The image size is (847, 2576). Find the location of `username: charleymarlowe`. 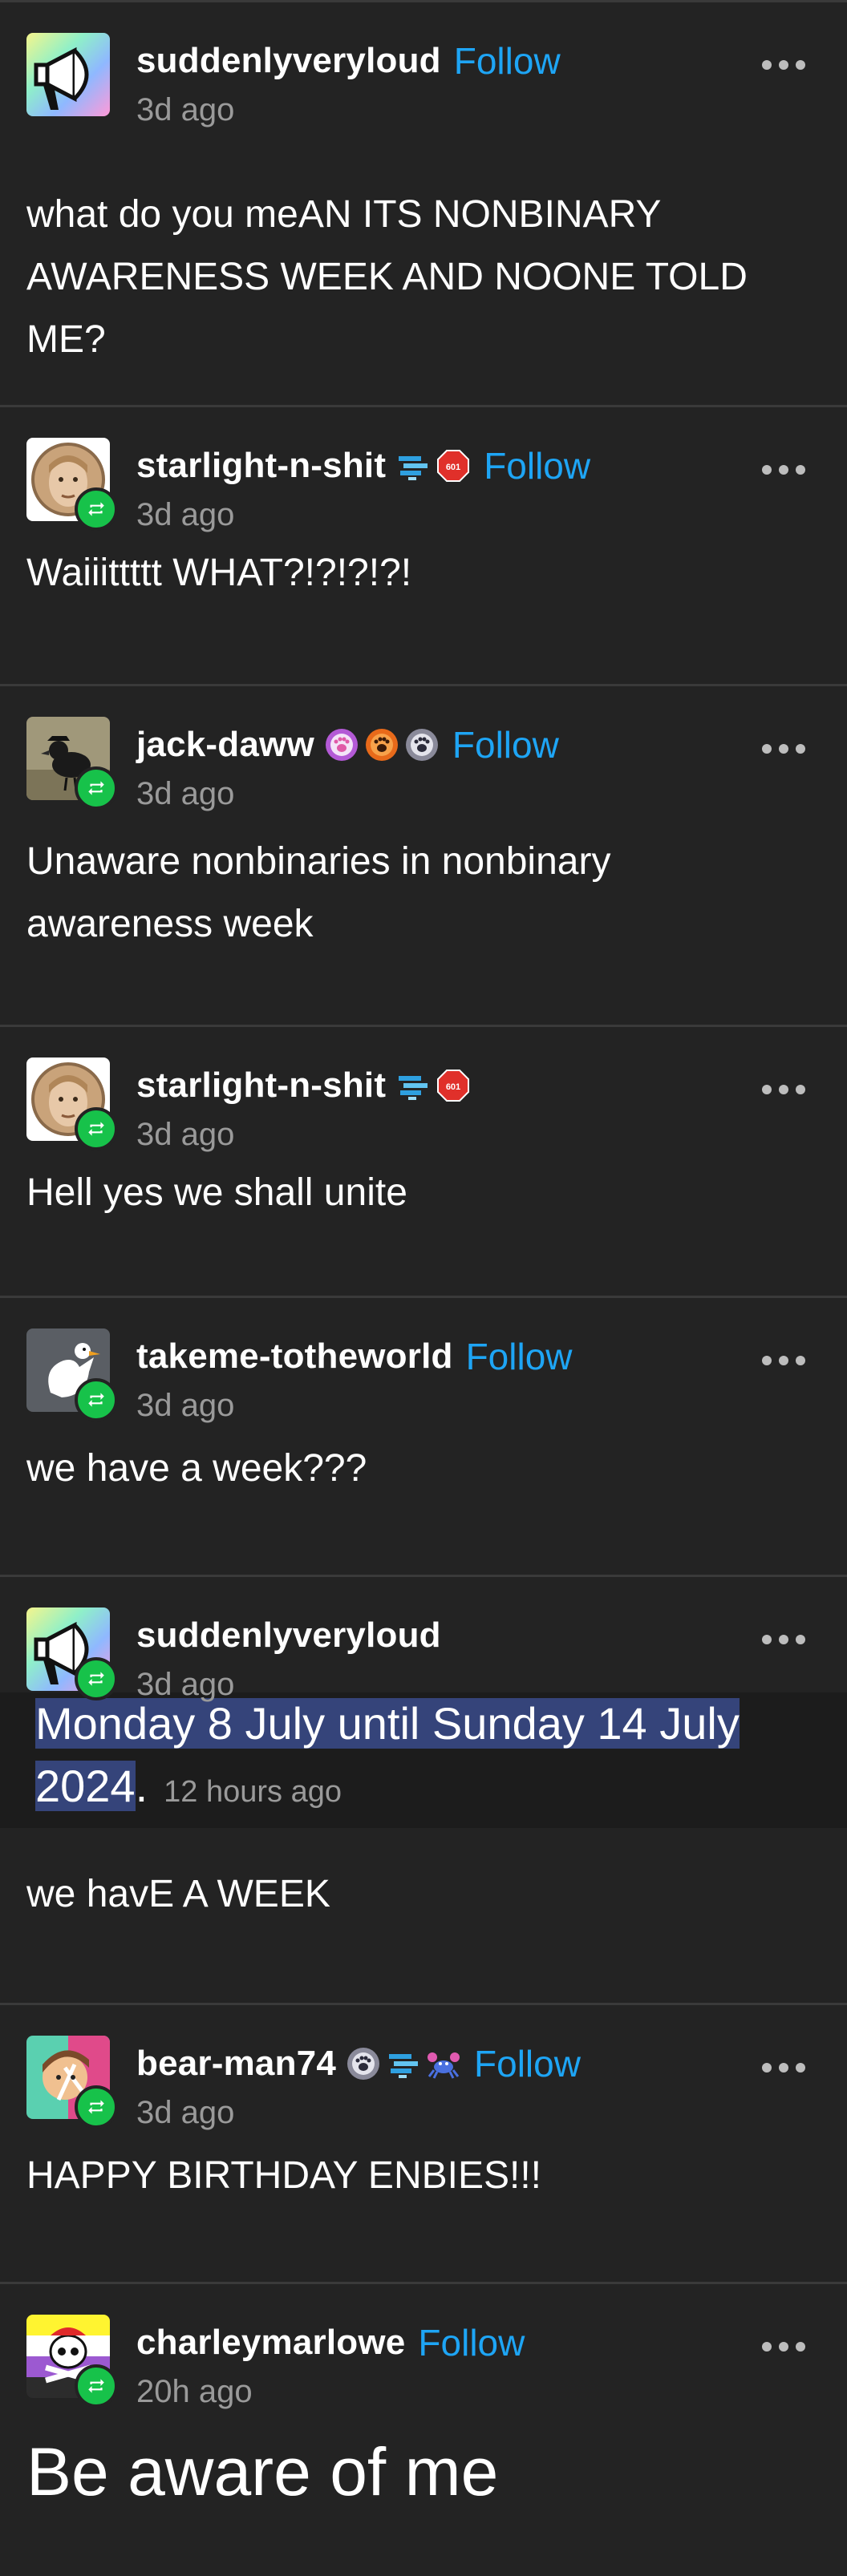

username: charleymarlowe is located at coordinates (270, 2343).